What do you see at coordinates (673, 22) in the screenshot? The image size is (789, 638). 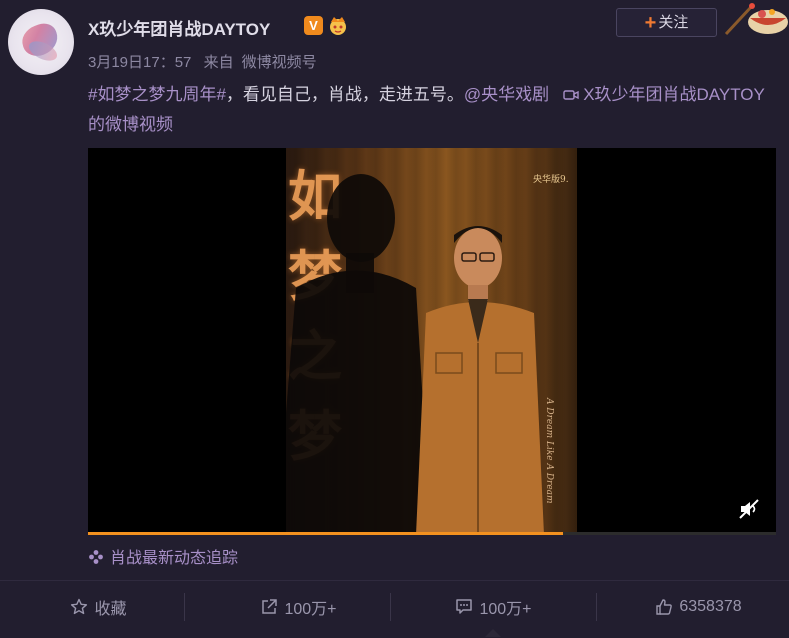 I see `follow-label: 关注` at bounding box center [673, 22].